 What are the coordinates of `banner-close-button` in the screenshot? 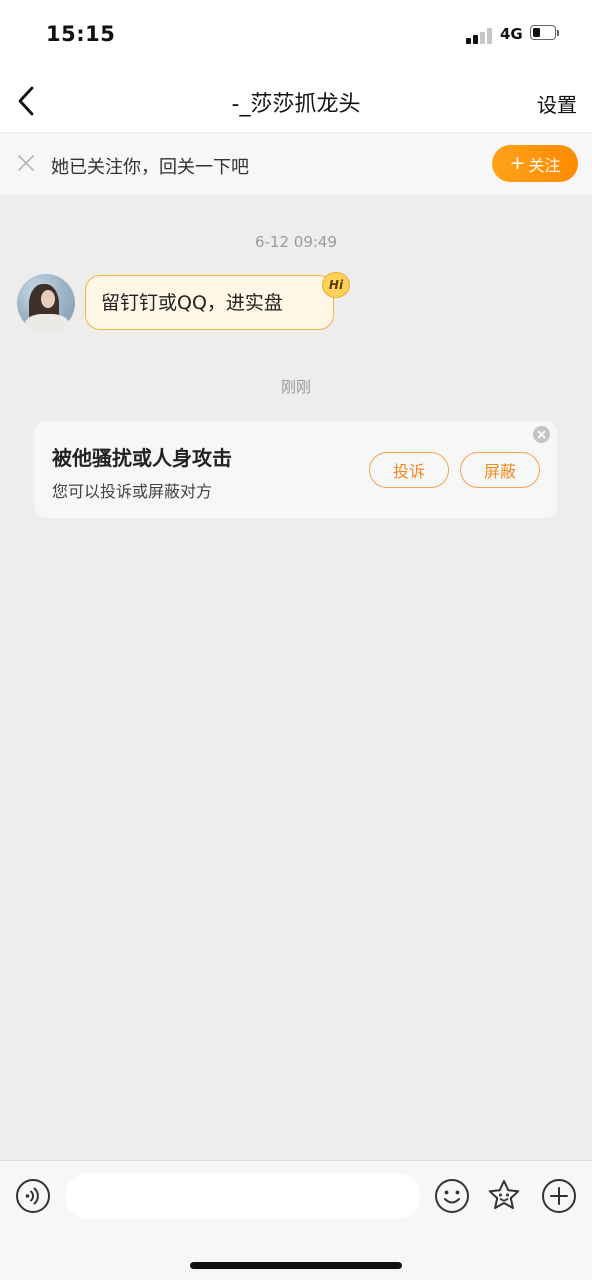 It's located at (26, 163).